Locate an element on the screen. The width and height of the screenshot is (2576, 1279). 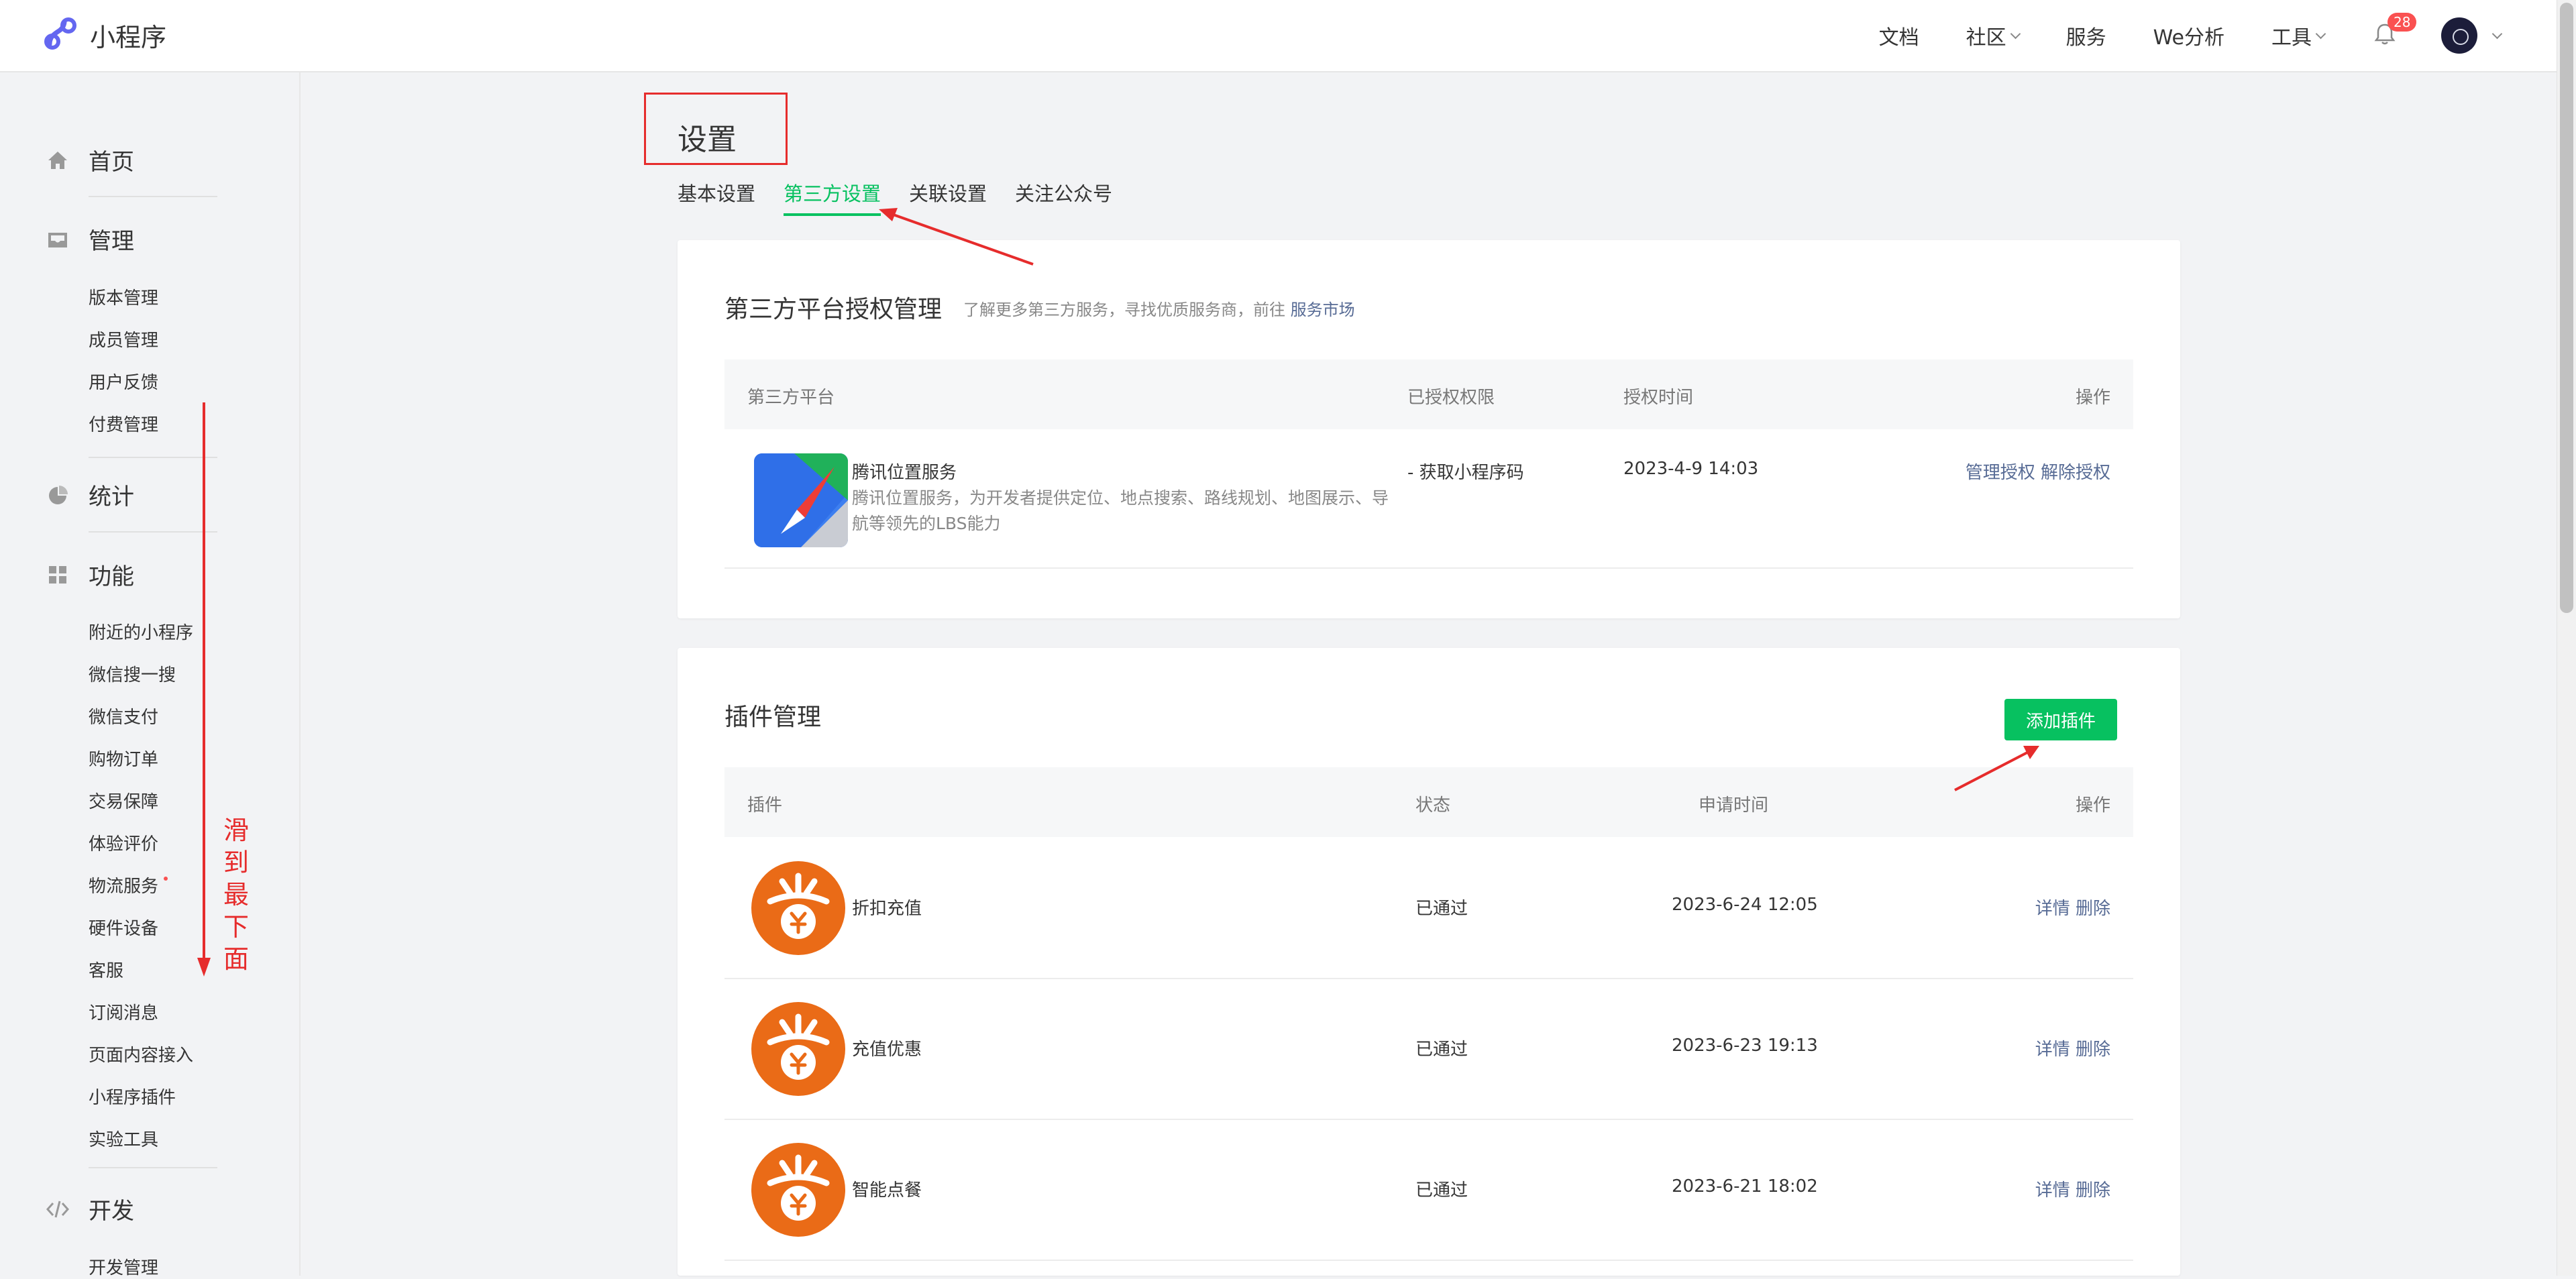
column-header: 授权时间 is located at coordinates (1658, 398).